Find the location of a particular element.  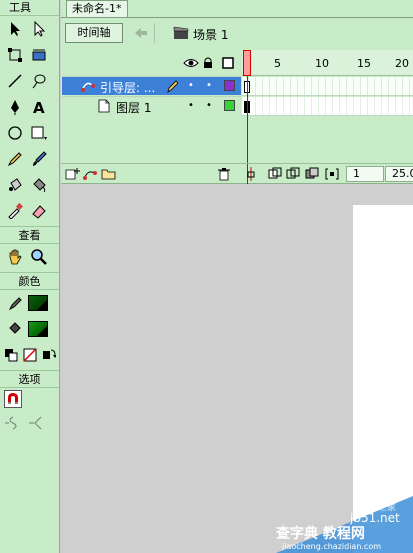

fill-color-bucket-icon is located at coordinates (15, 329).